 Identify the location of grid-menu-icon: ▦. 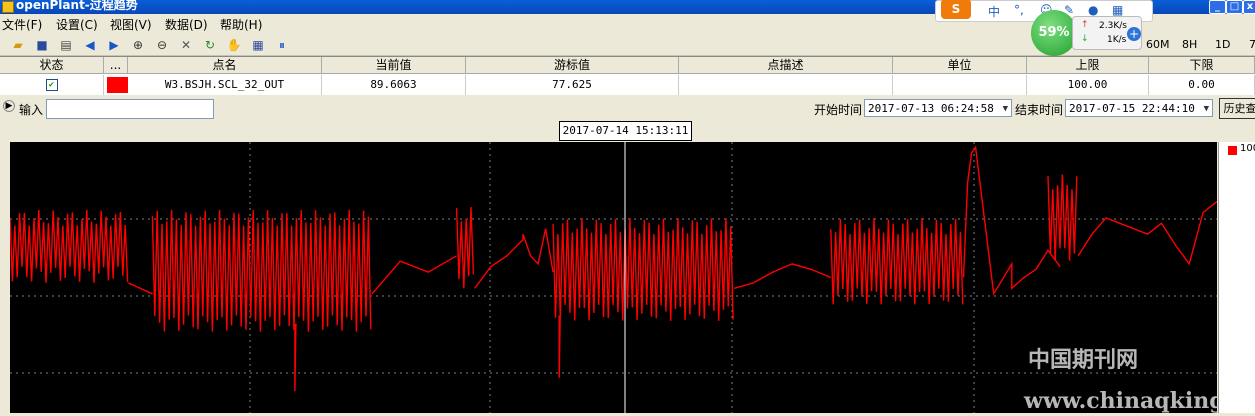
(1117, 10).